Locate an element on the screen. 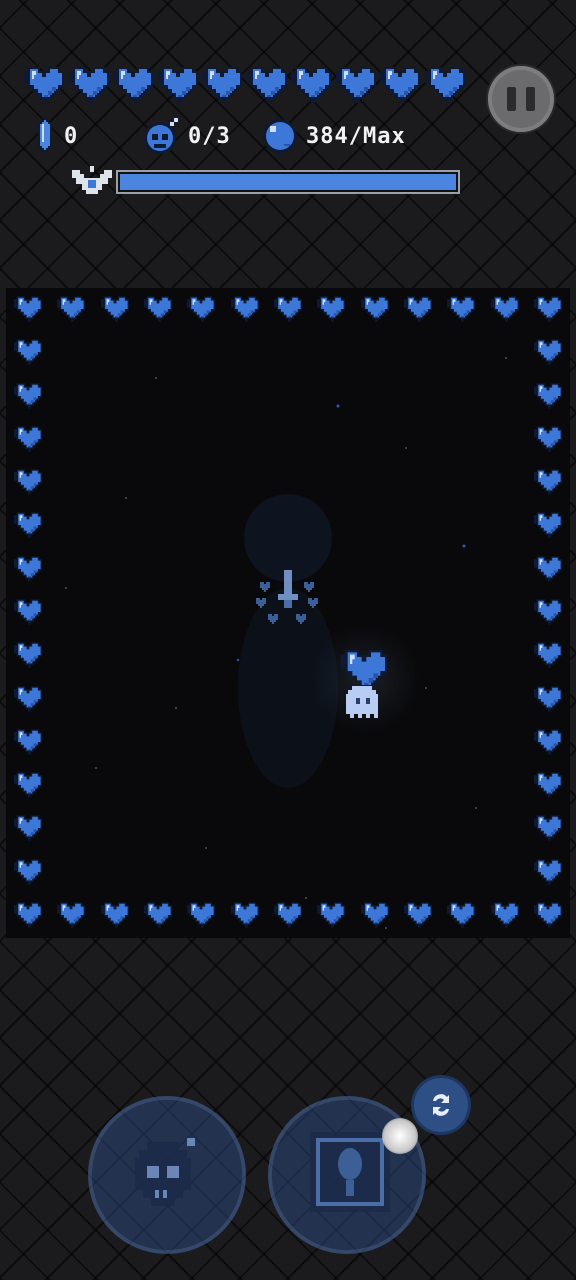  pause-button is located at coordinates (521, 99).